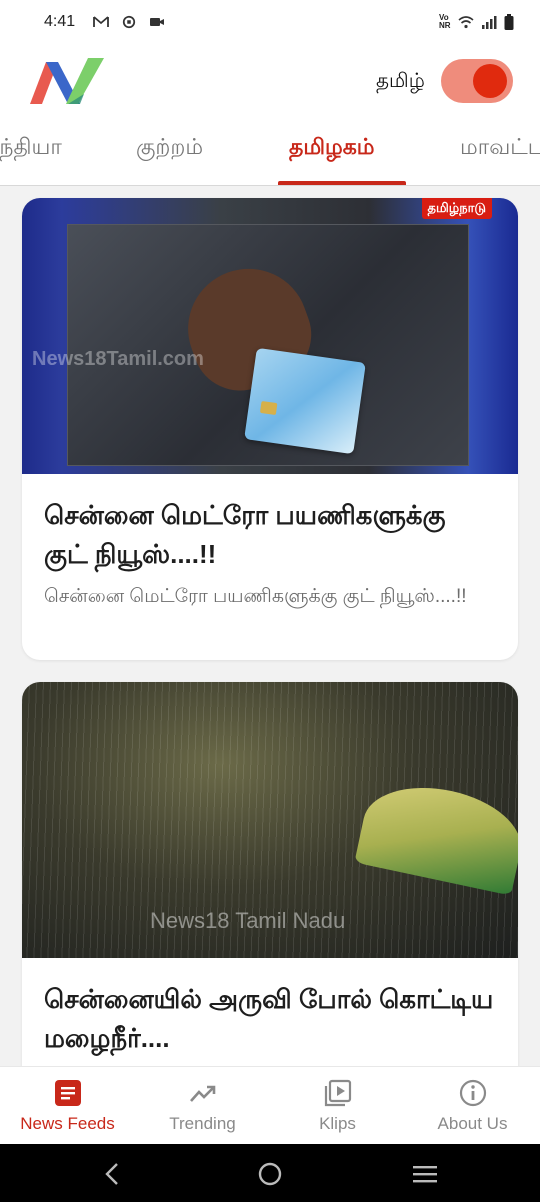 The image size is (540, 1202). What do you see at coordinates (203, 1093) in the screenshot?
I see `trending-icon` at bounding box center [203, 1093].